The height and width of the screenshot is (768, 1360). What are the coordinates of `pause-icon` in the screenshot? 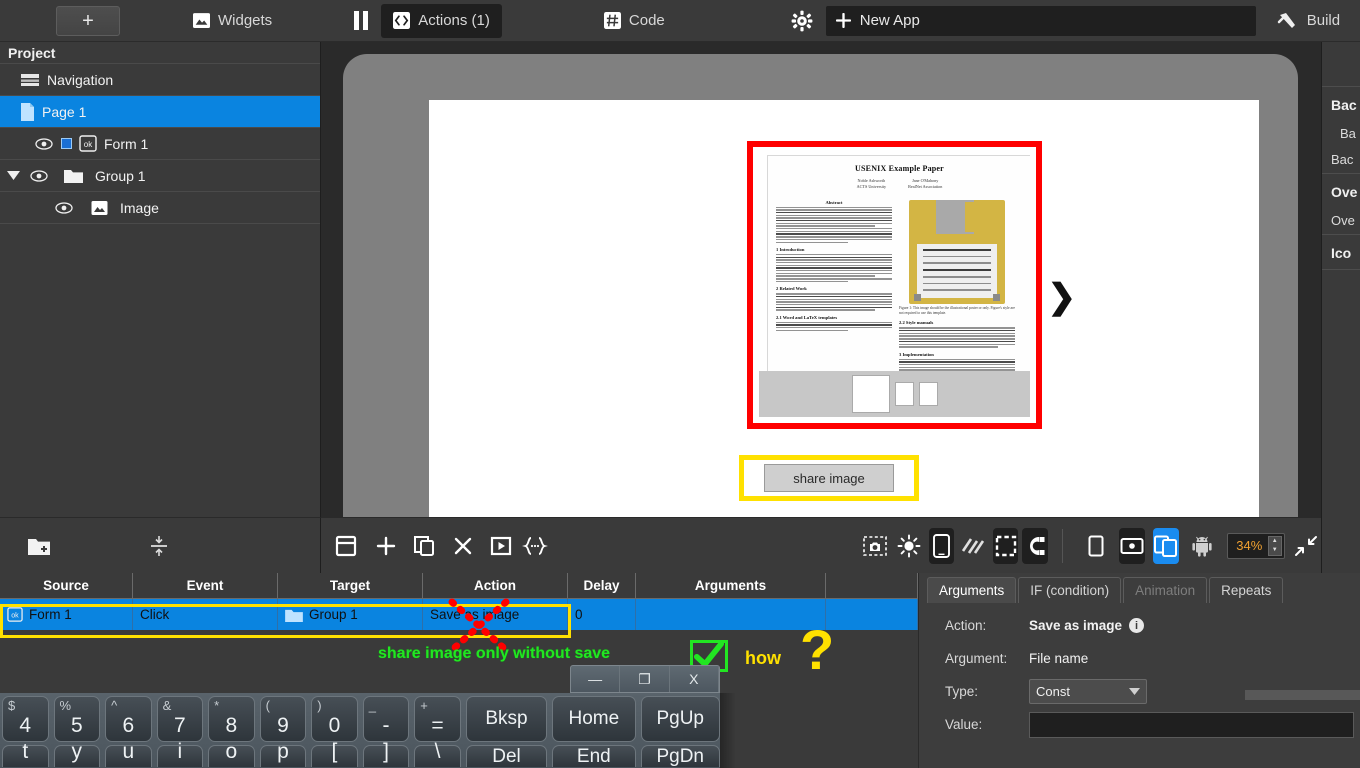 It's located at (361, 20).